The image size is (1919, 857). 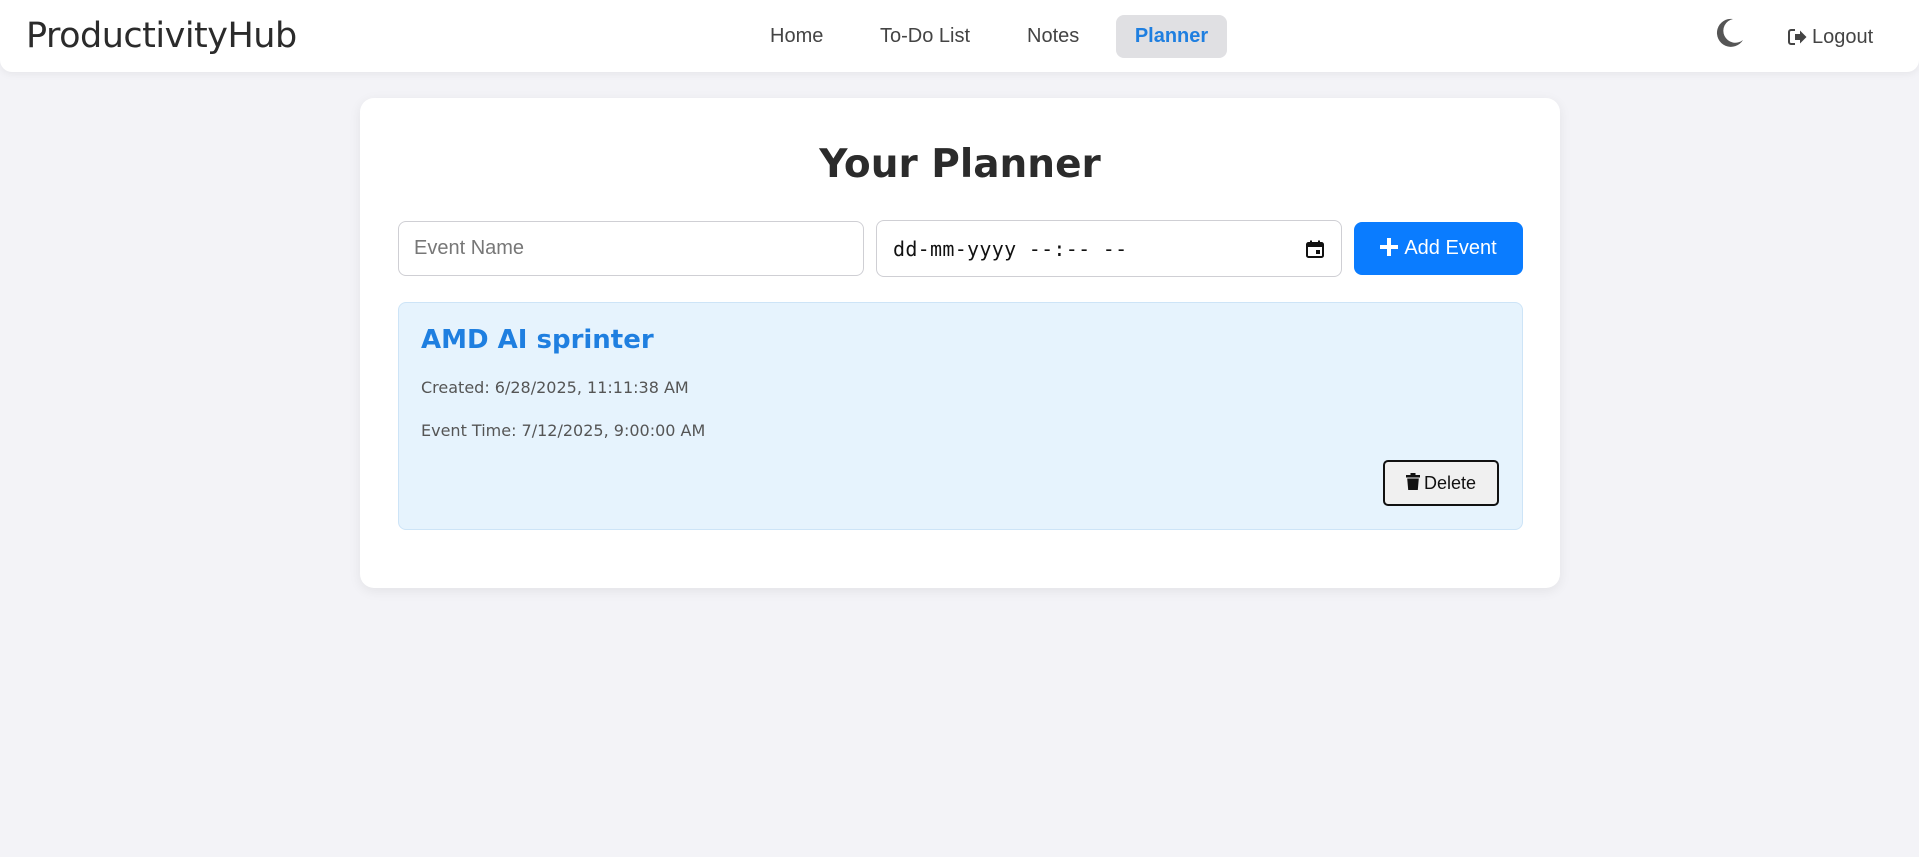 I want to click on moon-icon, so click(x=1729, y=33).